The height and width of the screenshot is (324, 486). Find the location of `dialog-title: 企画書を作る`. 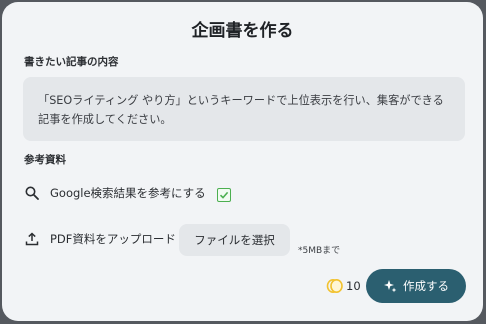

dialog-title: 企画書を作る is located at coordinates (242, 31).